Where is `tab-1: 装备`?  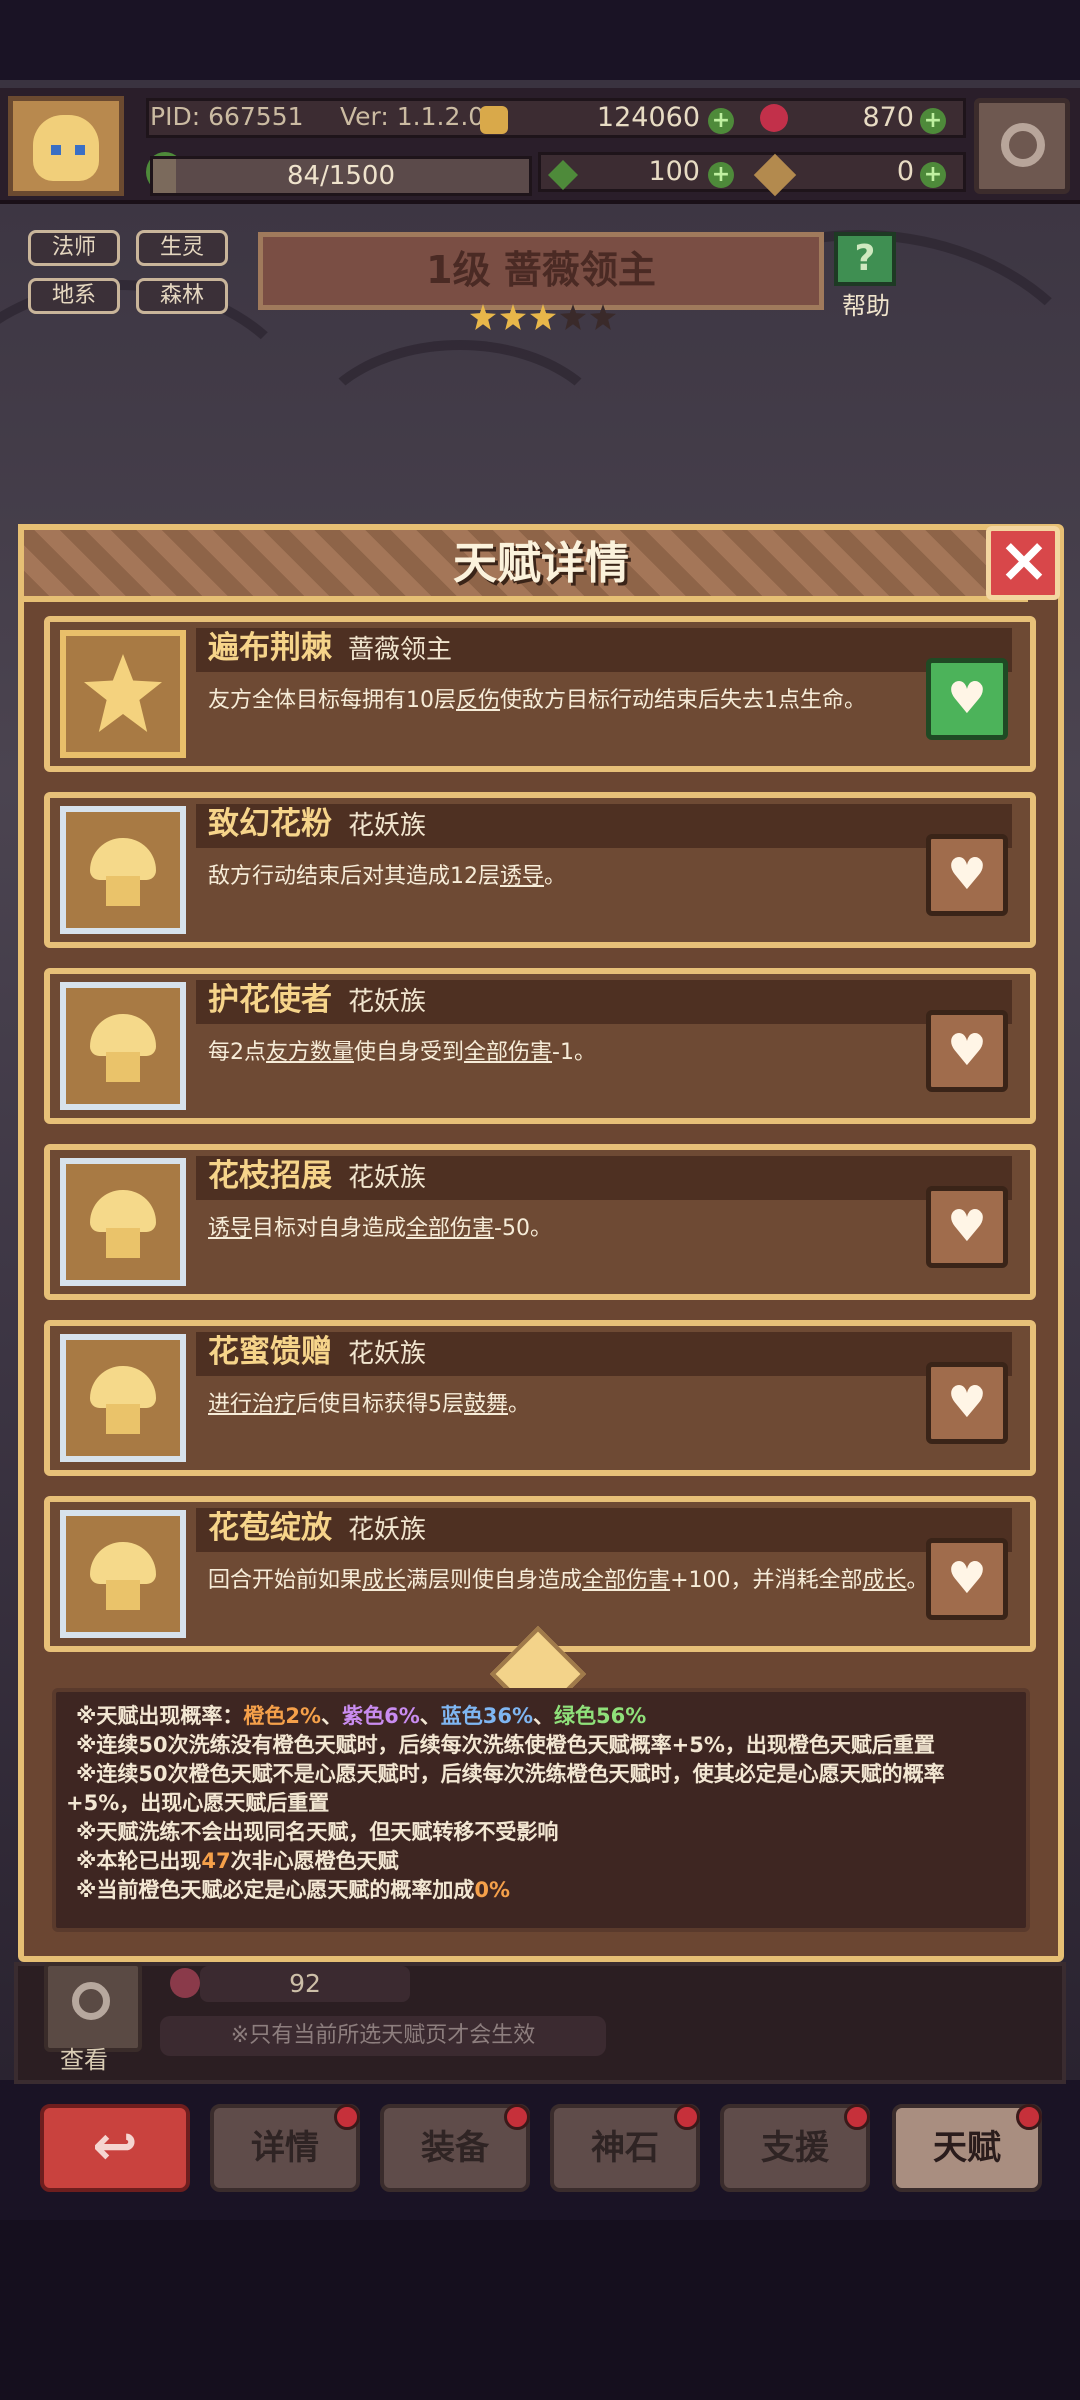 tab-1: 装备 is located at coordinates (455, 2148).